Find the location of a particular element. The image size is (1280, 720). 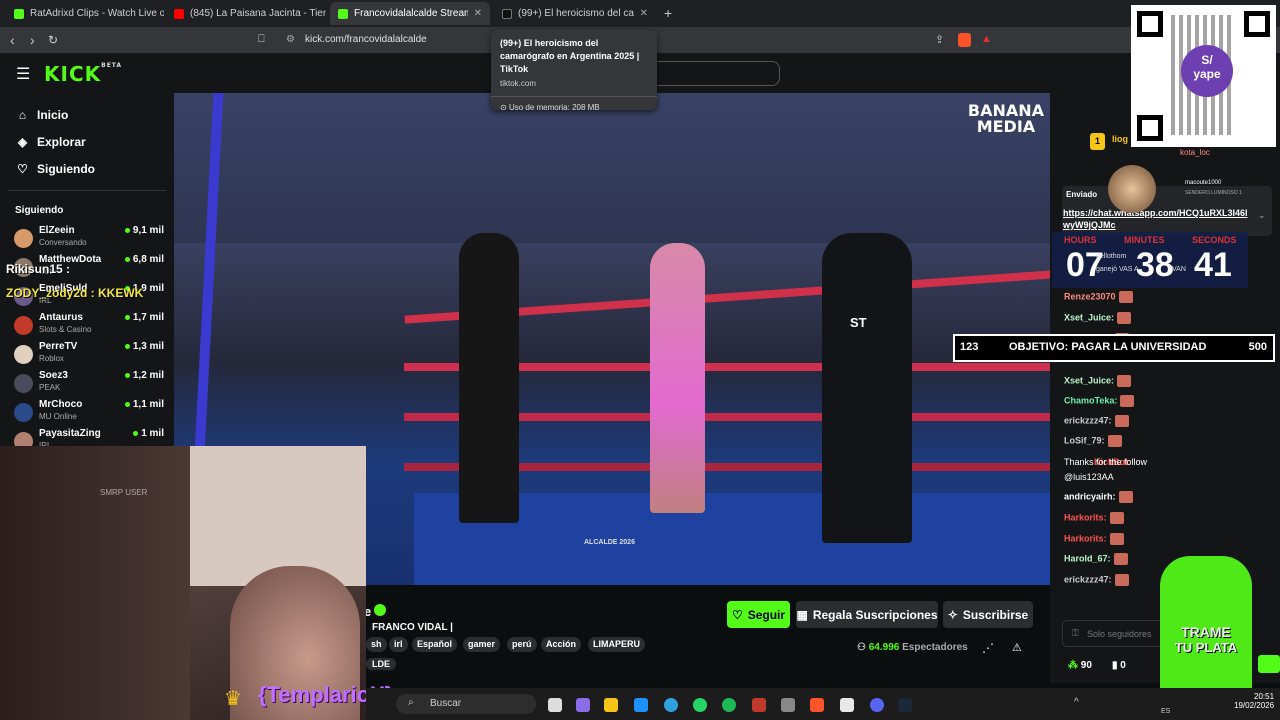

following-item: MrChoco MU Online 1,1 mil is located at coordinates (89, 413).